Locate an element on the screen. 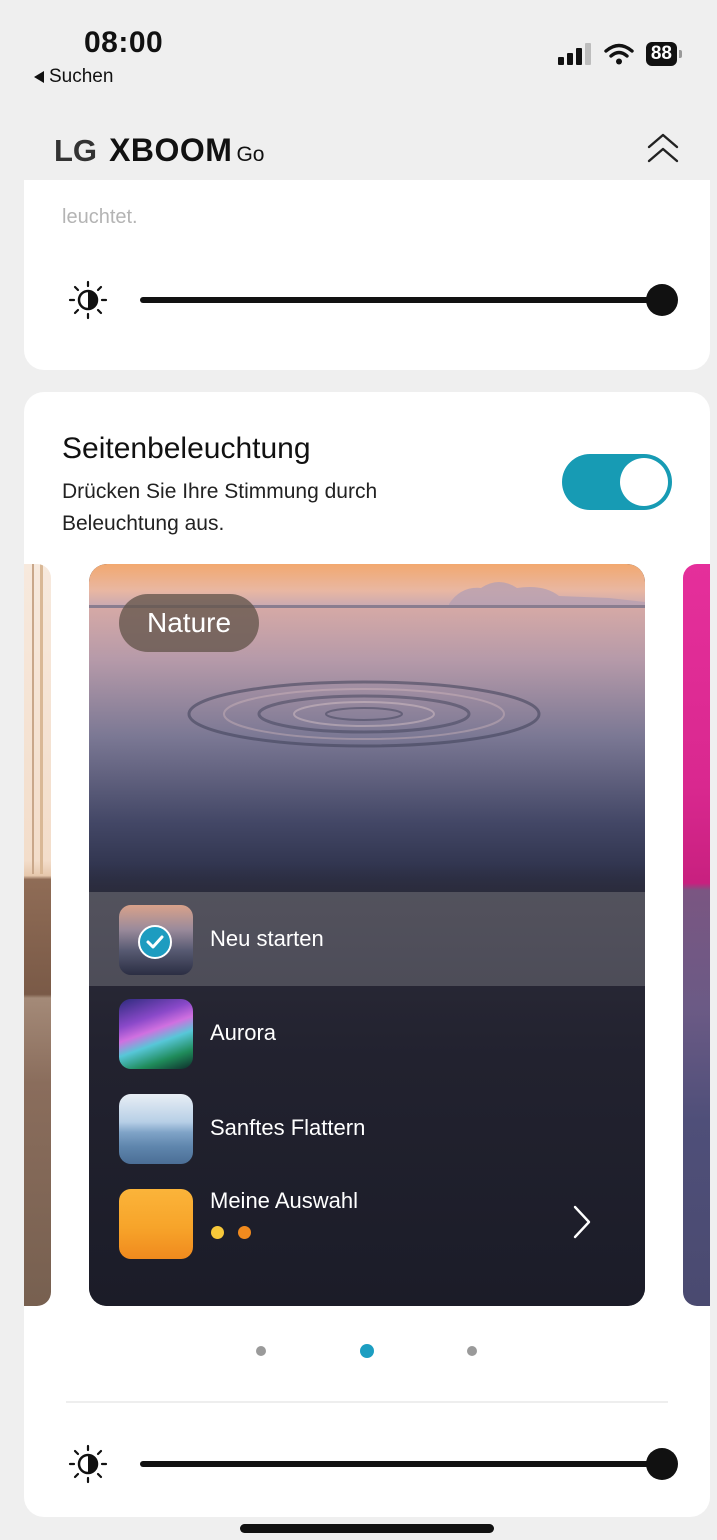 Image resolution: width=717 pixels, height=1540 pixels. side-lighting-brightness-slider is located at coordinates (373, 1464).